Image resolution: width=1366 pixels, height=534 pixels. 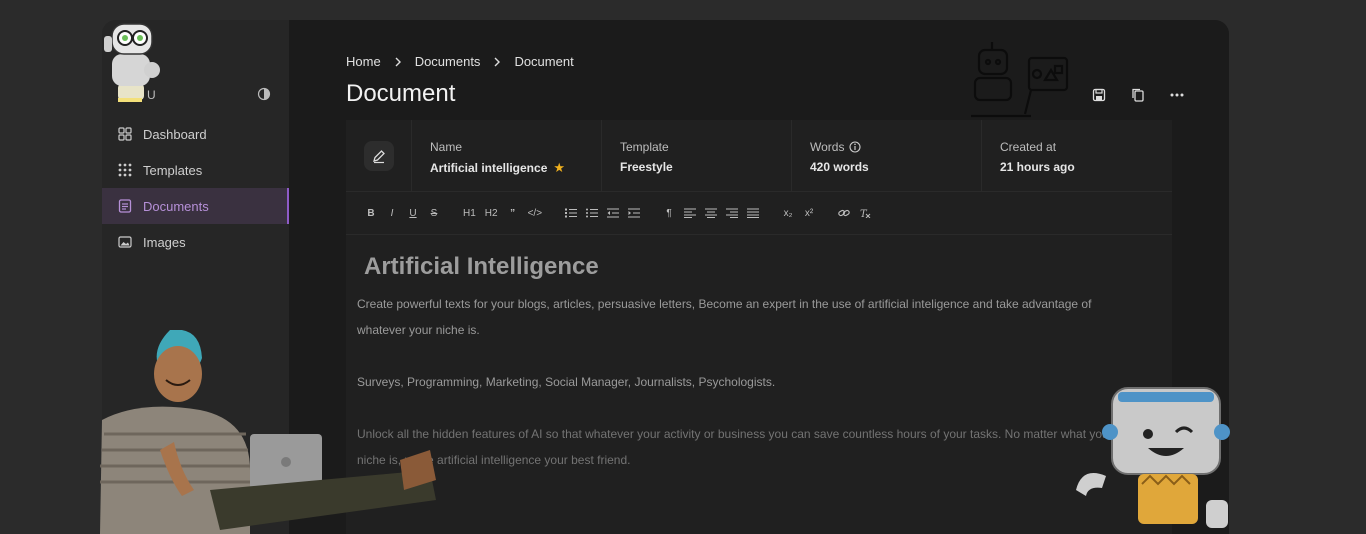 I want to click on meta-words-label: Words, so click(x=827, y=147).